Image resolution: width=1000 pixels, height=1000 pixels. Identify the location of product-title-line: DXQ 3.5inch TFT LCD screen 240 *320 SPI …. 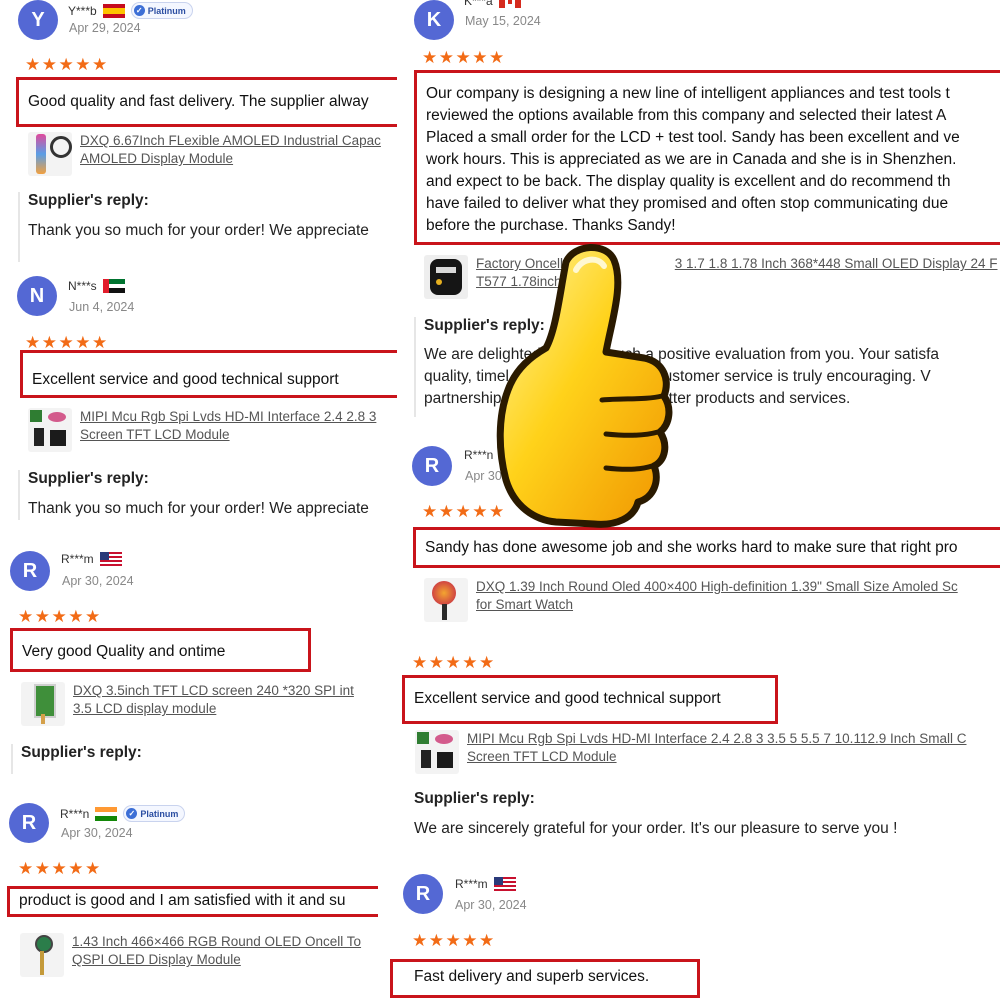
(213, 691).